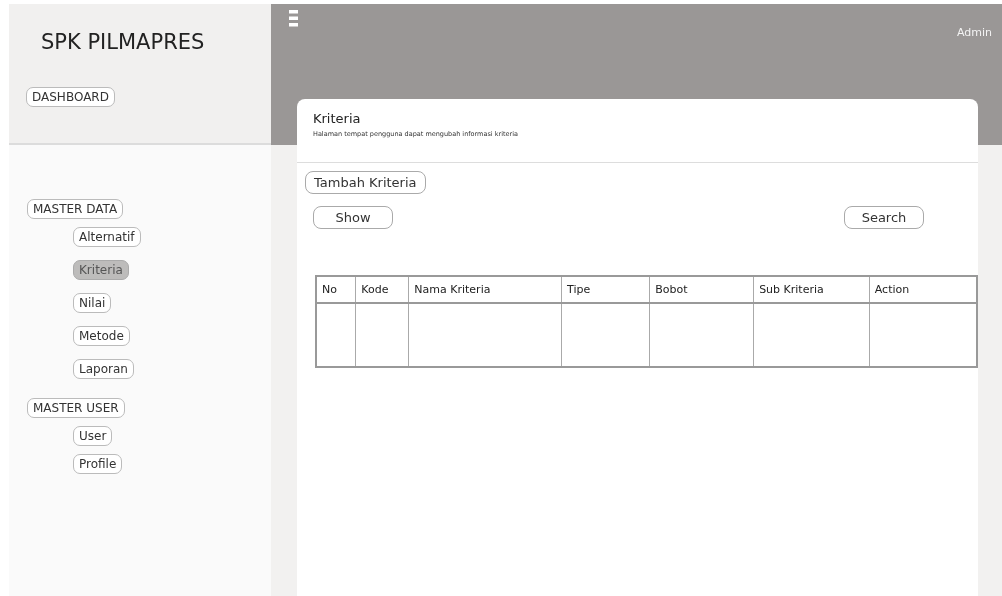 The height and width of the screenshot is (596, 1002). Describe the element at coordinates (382, 289) in the screenshot. I see `column-header: Kode` at that location.